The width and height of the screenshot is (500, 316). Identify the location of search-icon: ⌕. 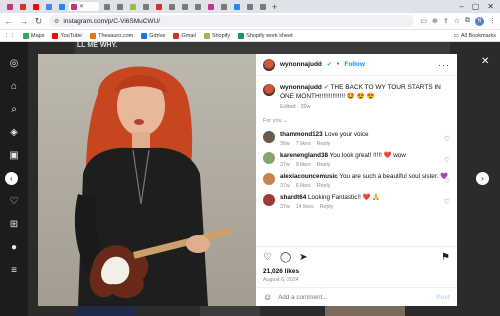
(14, 109).